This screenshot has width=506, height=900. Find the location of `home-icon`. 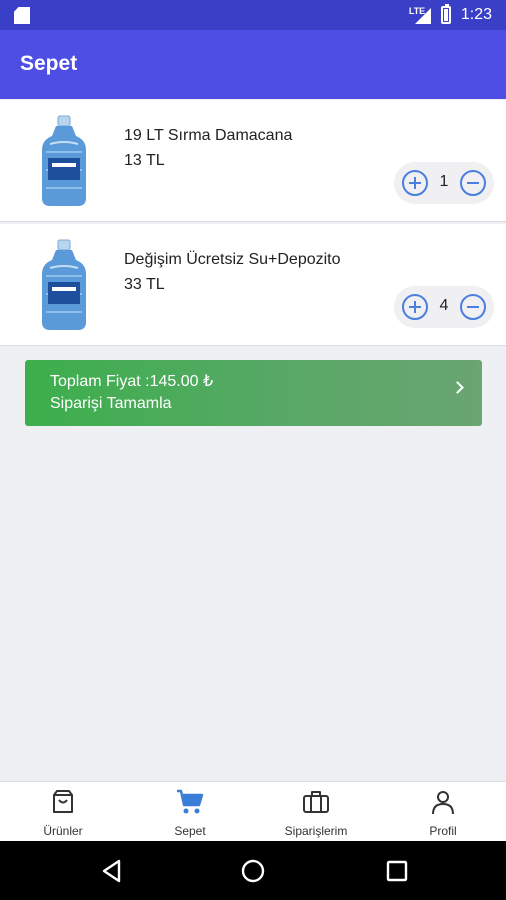

home-icon is located at coordinates (253, 871).